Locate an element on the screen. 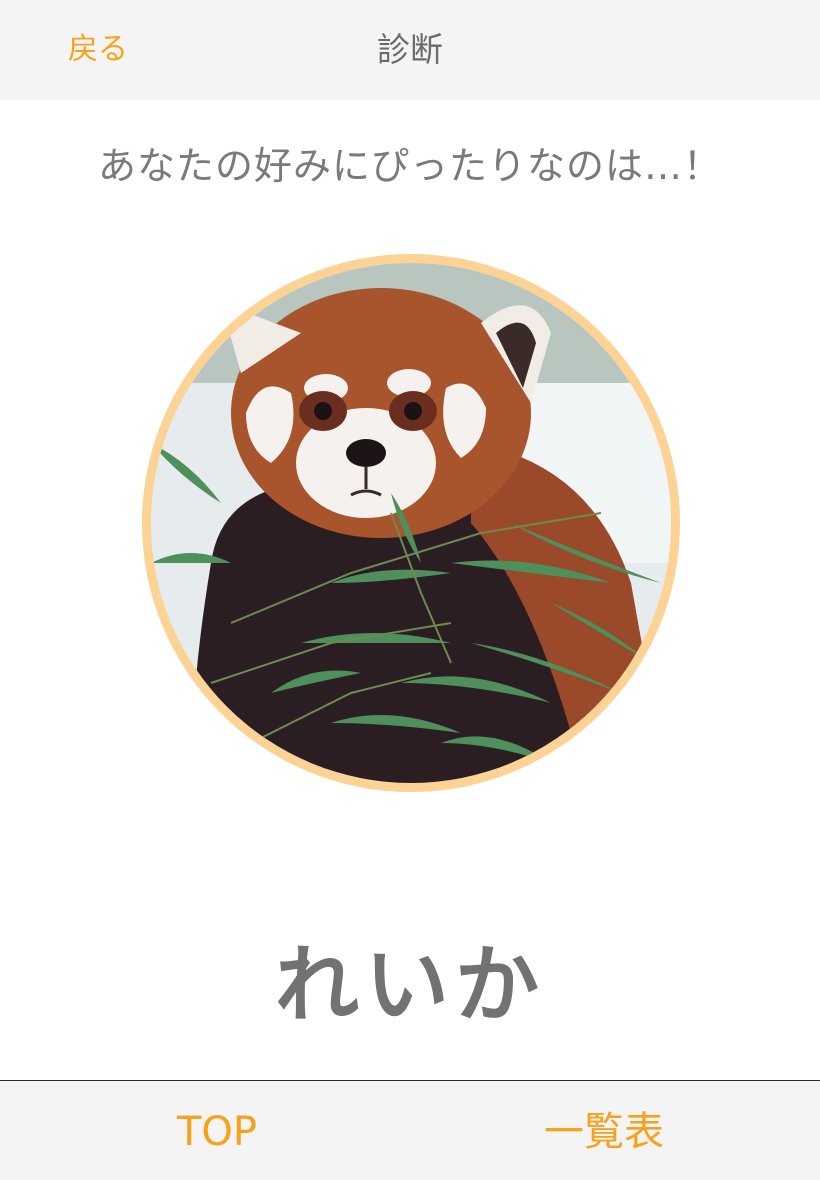  tab-top: TOP is located at coordinates (217, 1132).